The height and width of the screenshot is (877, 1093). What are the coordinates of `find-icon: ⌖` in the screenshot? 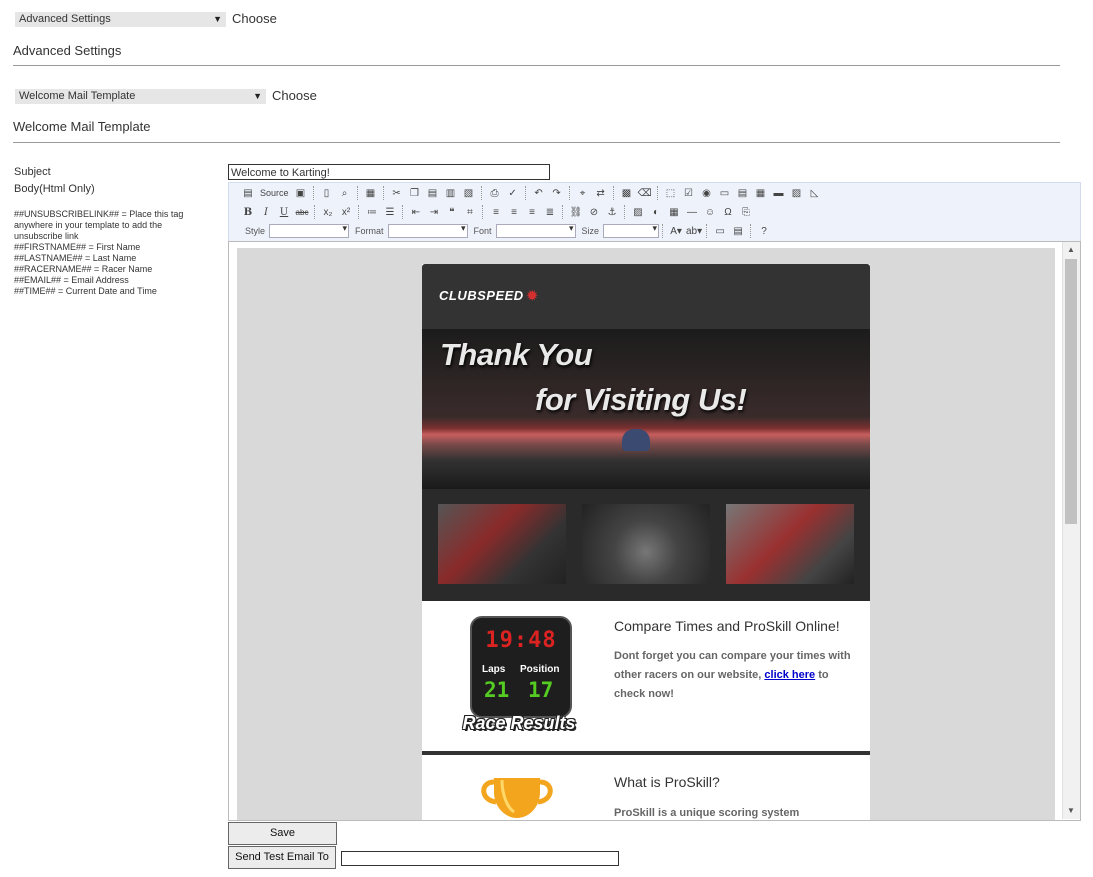 It's located at (583, 193).